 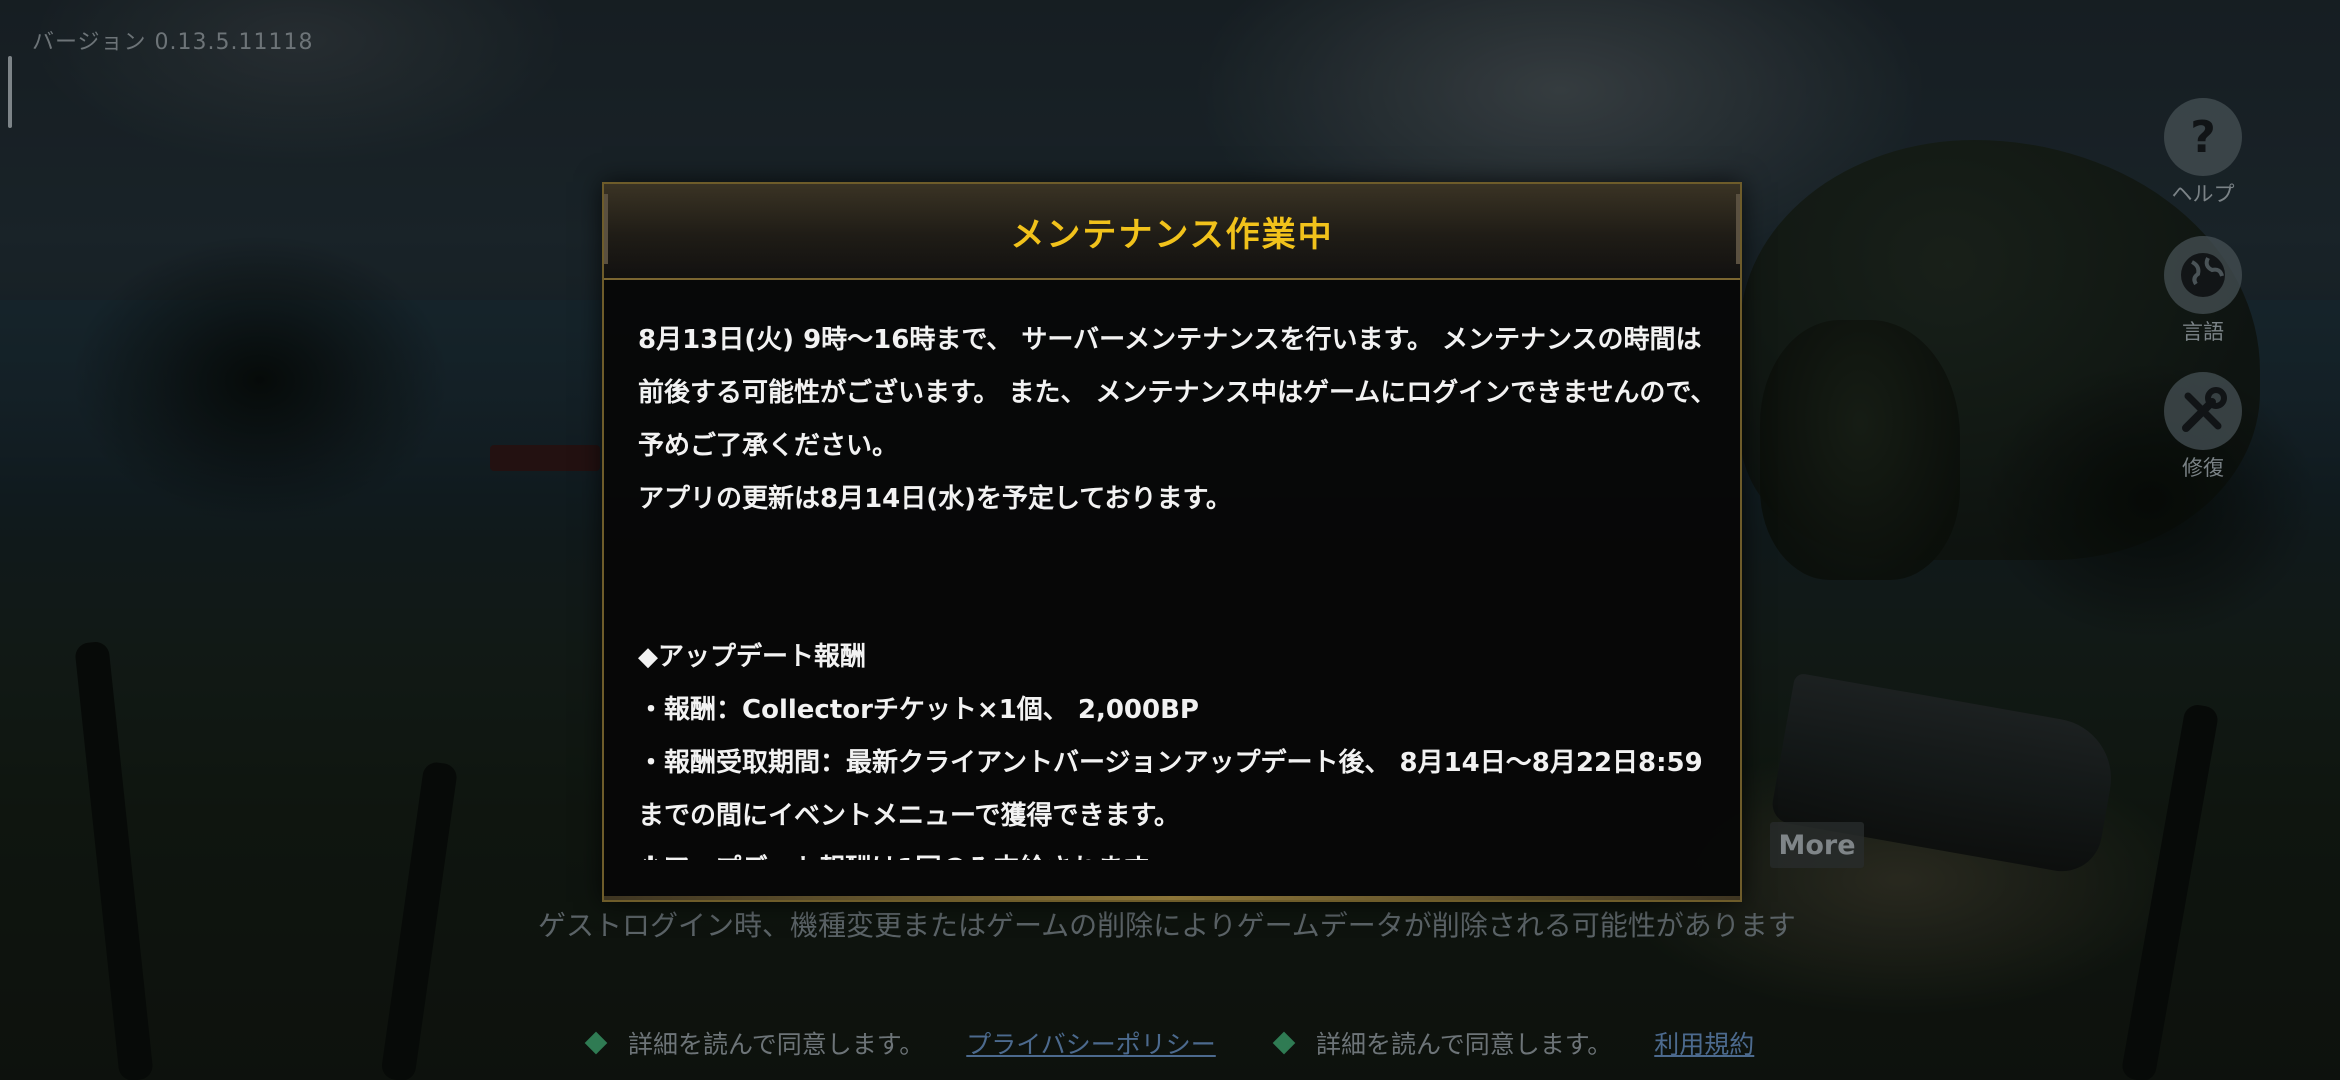 I want to click on reward-item-text: ・報酬：Collectorチケット×1個、 2,000BP, so click(x=918, y=710).